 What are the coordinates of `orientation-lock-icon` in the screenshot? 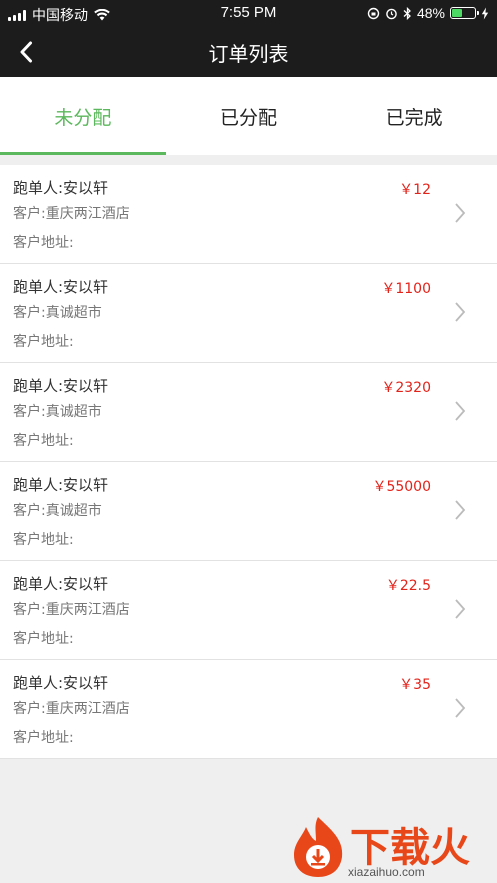 It's located at (373, 13).